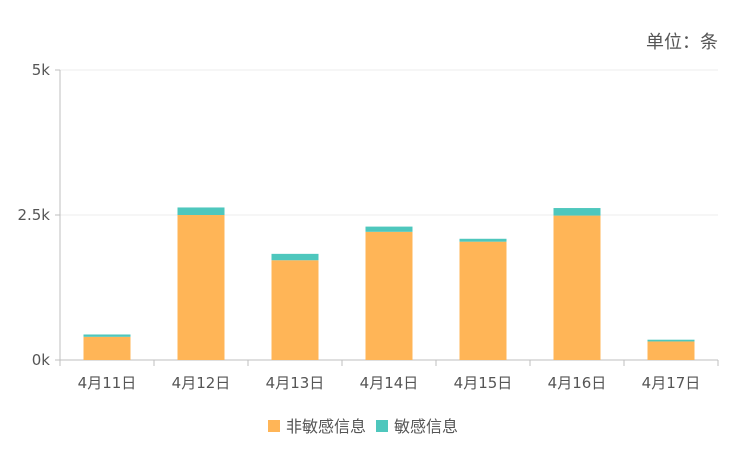 This screenshot has height=457, width=741. I want to click on y-tick-label: 2.5k, so click(33, 215).